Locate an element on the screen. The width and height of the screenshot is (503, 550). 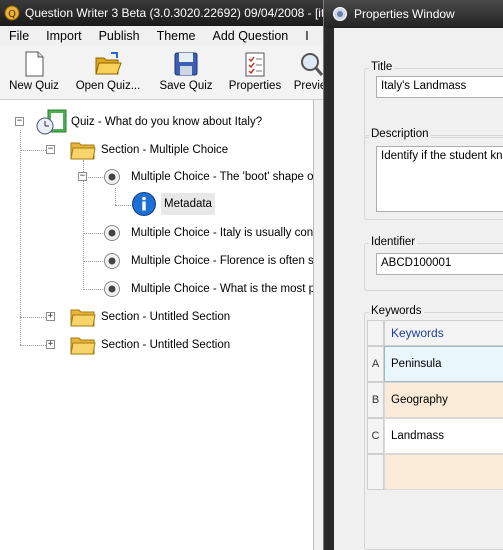
properties-window-titlebar: Properties Window is located at coordinates (413, 14).